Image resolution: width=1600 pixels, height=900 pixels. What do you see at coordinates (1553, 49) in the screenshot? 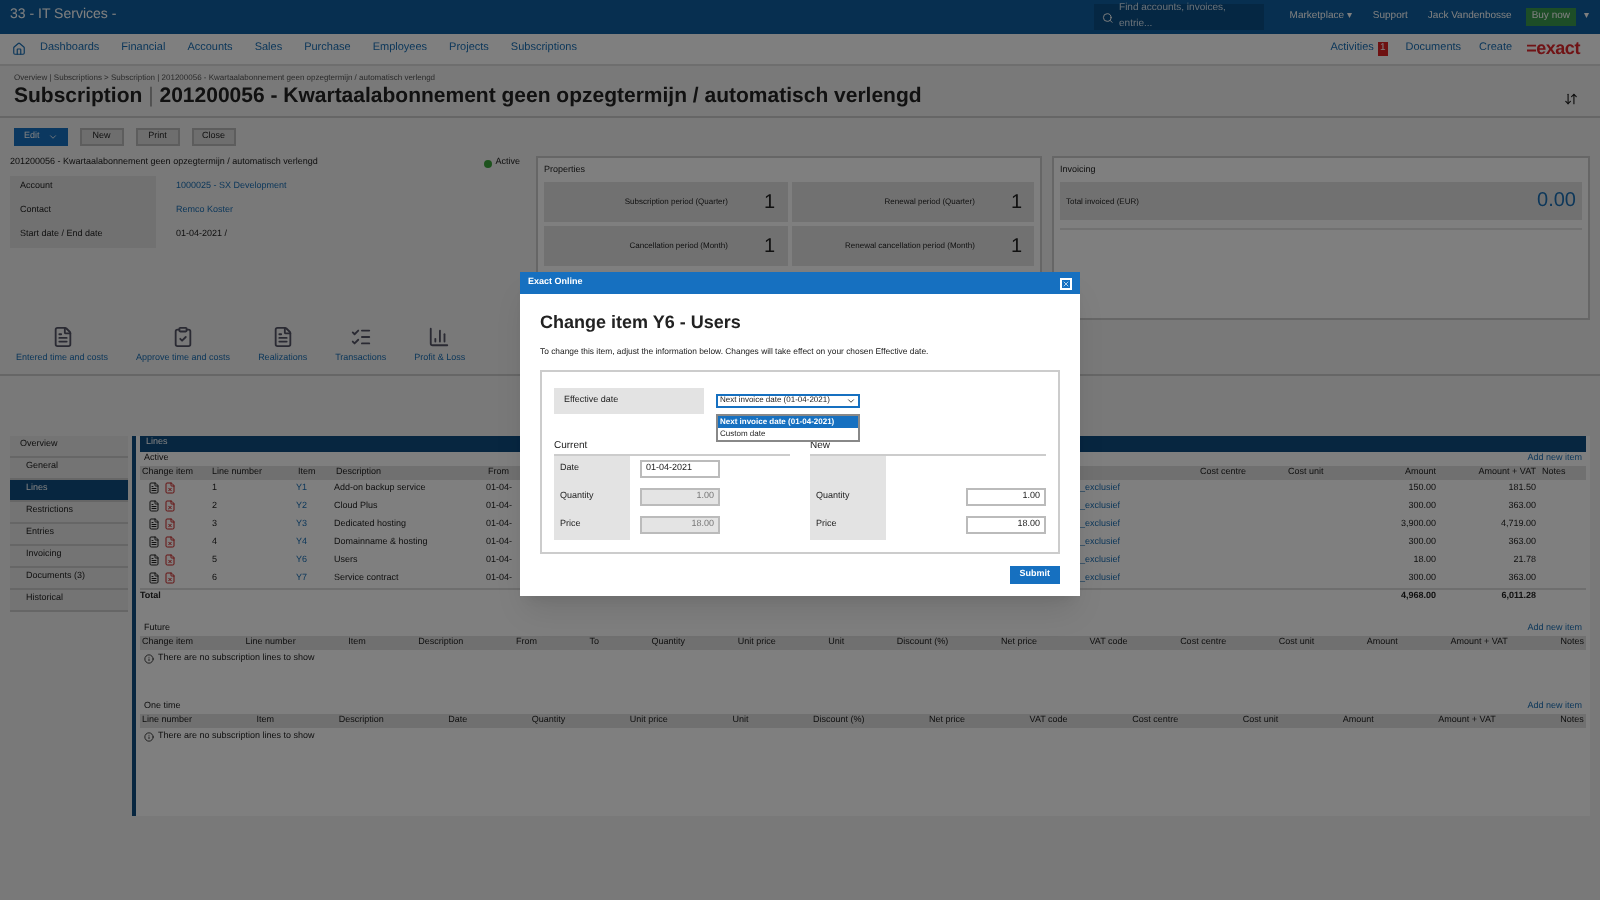
I see `exact-logo: =exact` at bounding box center [1553, 49].